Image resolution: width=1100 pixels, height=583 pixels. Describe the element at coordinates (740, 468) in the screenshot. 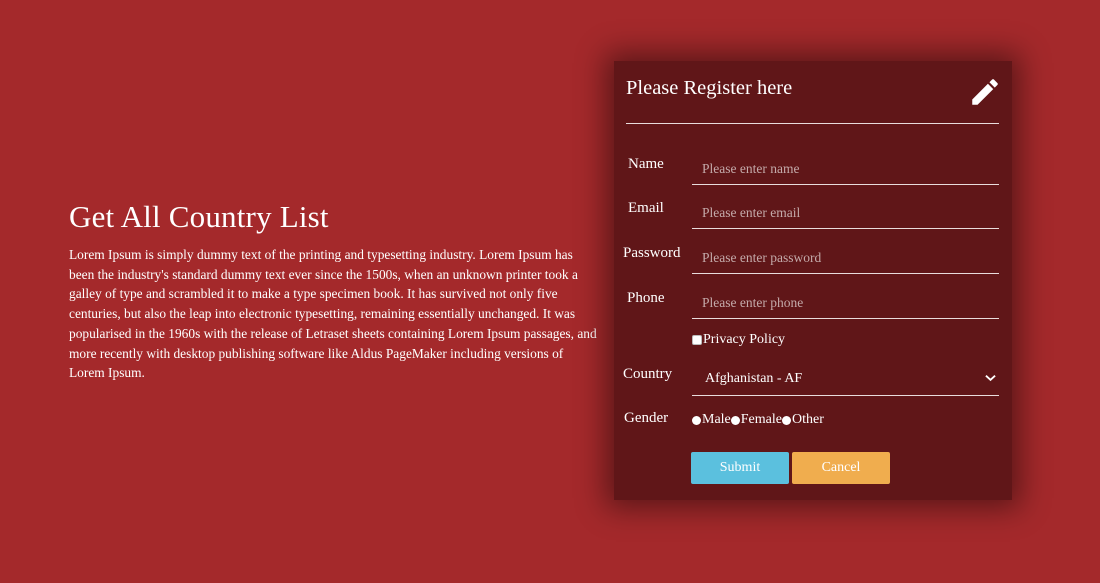

I see `submit-button: Submit` at that location.